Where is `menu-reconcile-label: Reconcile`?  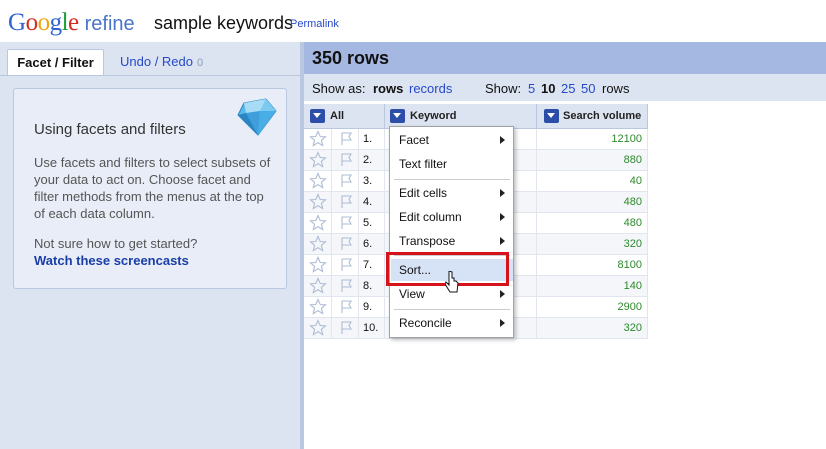 menu-reconcile-label: Reconcile is located at coordinates (425, 323).